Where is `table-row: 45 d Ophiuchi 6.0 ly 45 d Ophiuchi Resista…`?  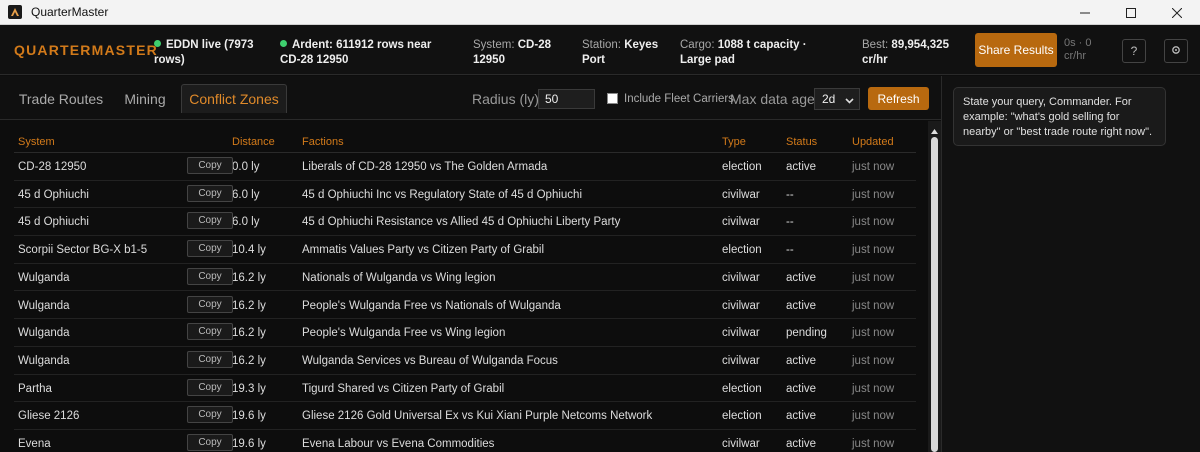
table-row: 45 d Ophiuchi 6.0 ly 45 d Ophiuchi Resista… is located at coordinates (465, 222).